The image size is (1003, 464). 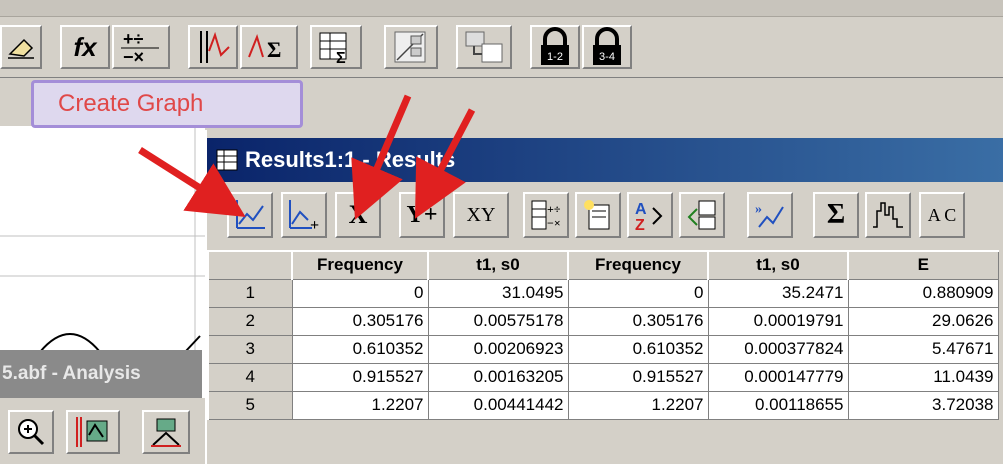 What do you see at coordinates (71, 373) in the screenshot?
I see `analysis-window-title: 5.abf - Analysis` at bounding box center [71, 373].